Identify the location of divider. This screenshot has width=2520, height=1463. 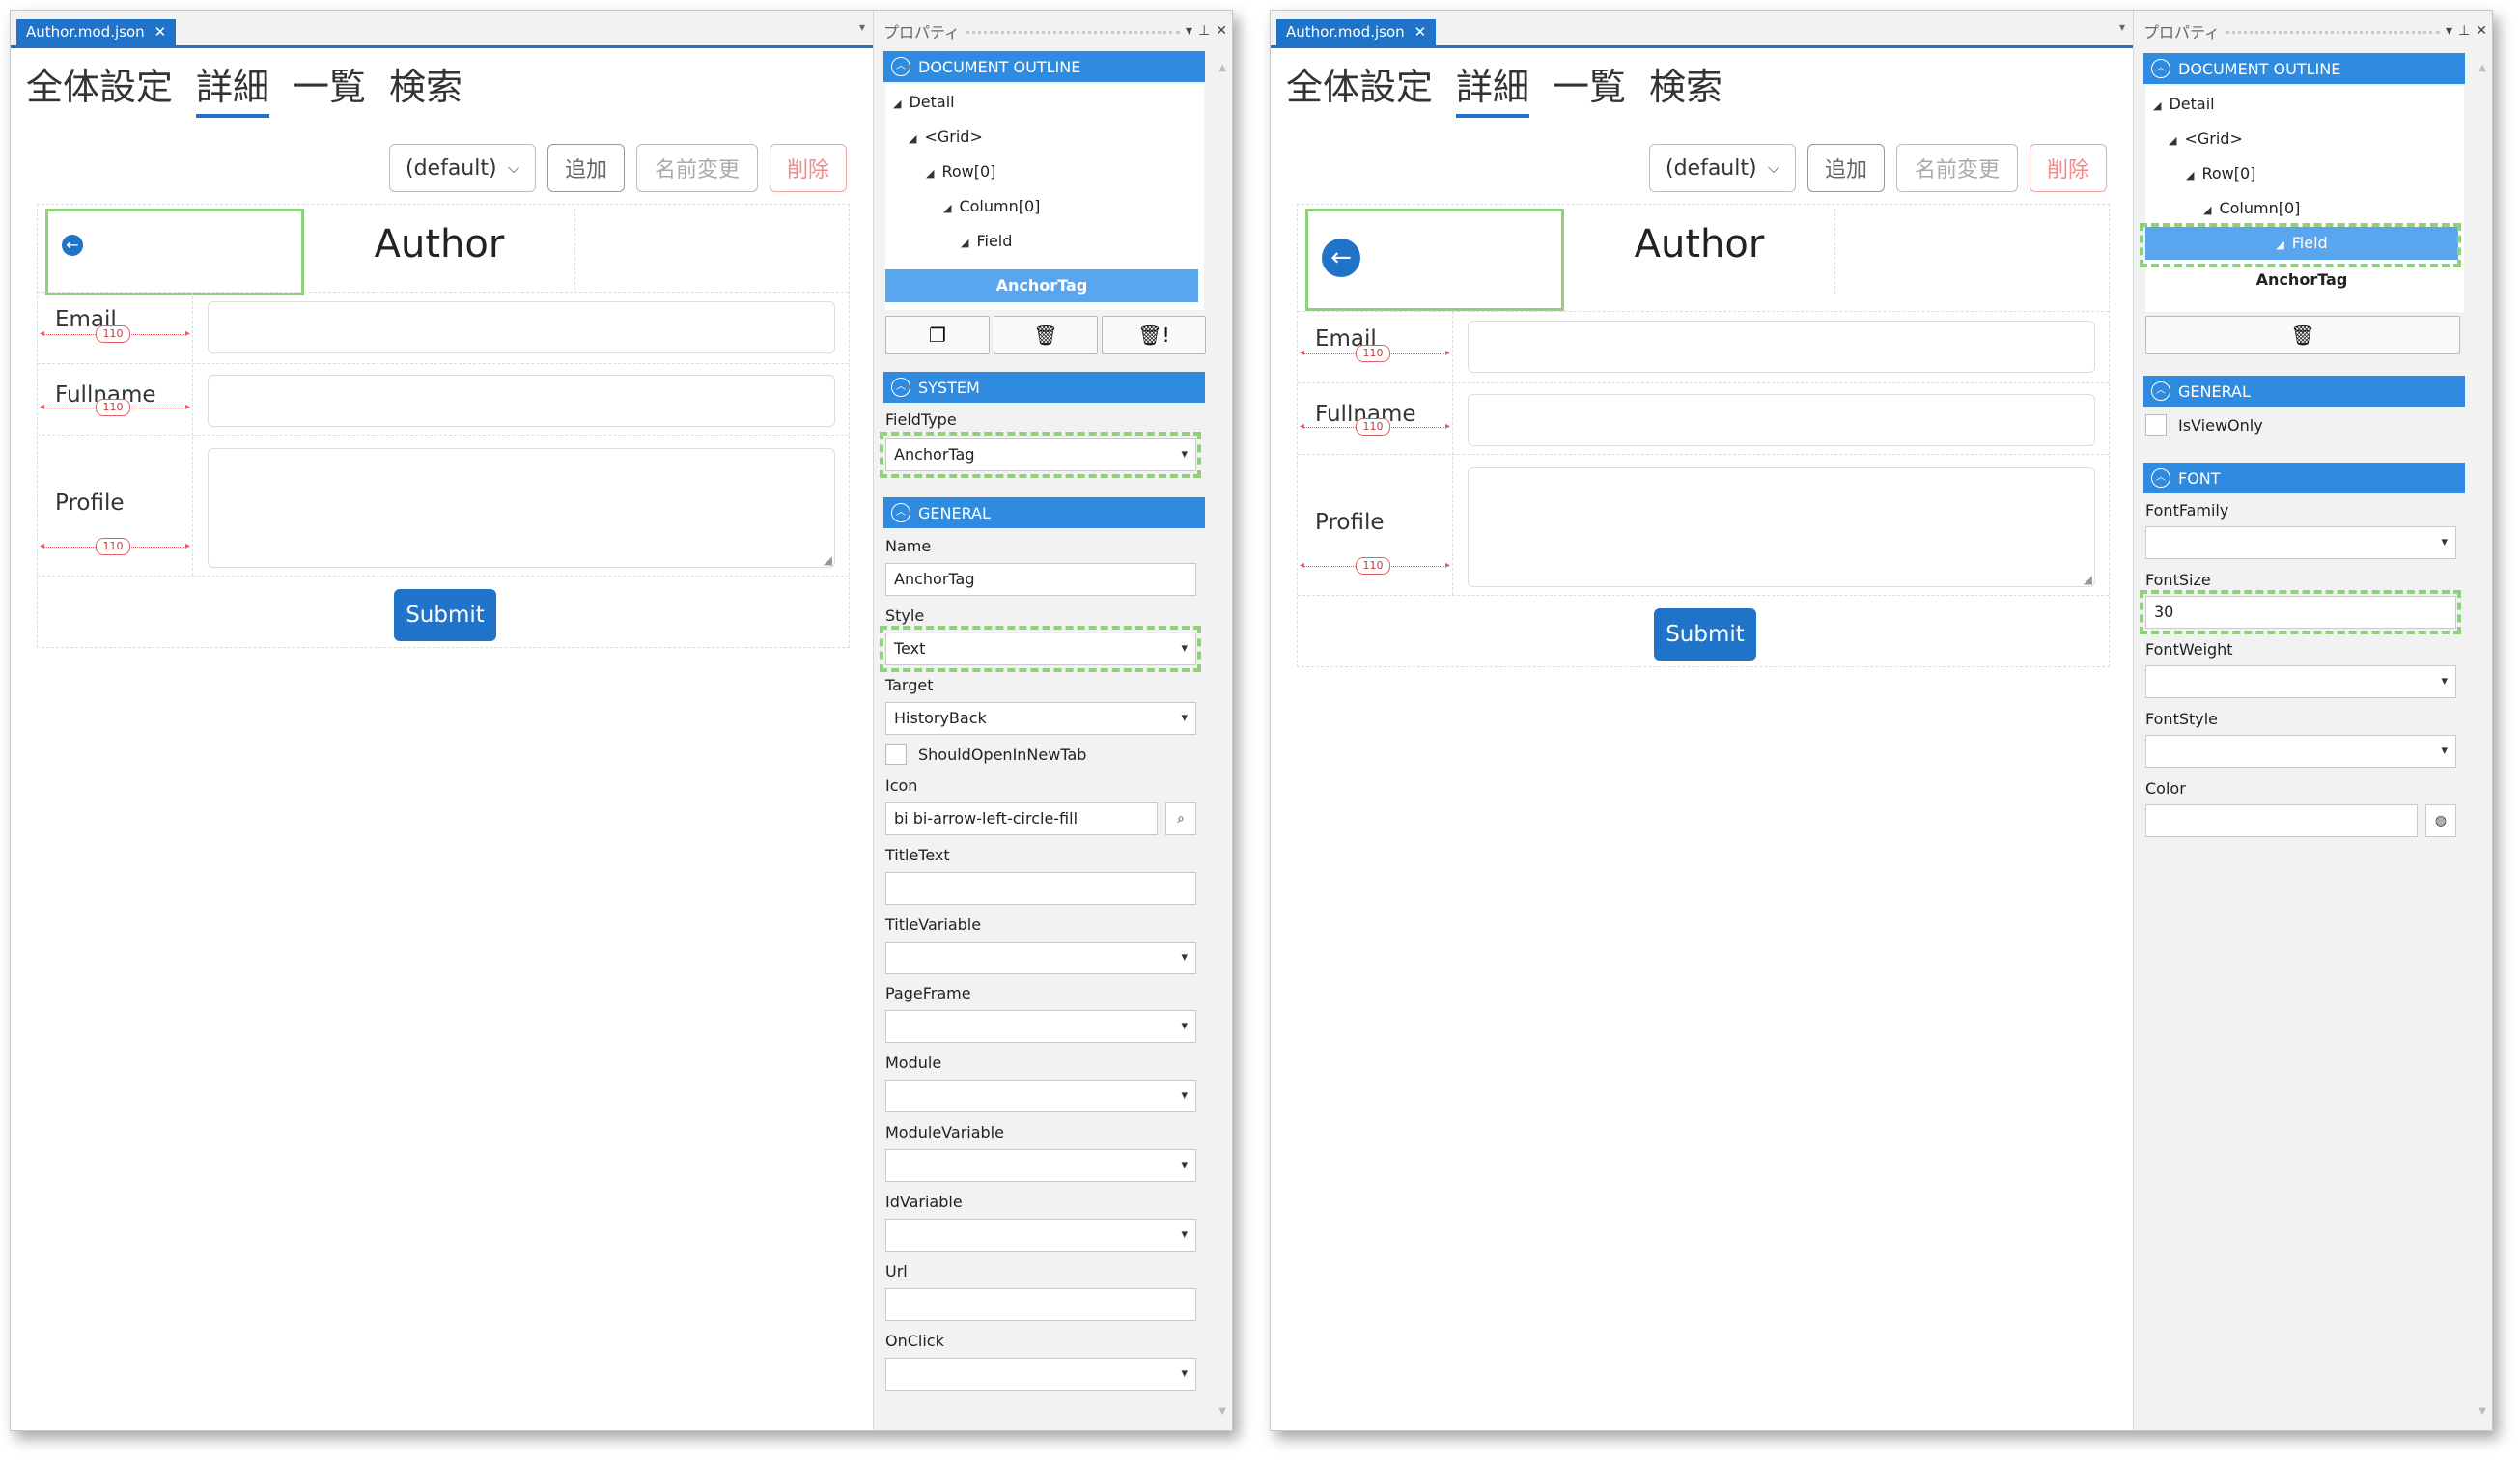
(1704, 596).